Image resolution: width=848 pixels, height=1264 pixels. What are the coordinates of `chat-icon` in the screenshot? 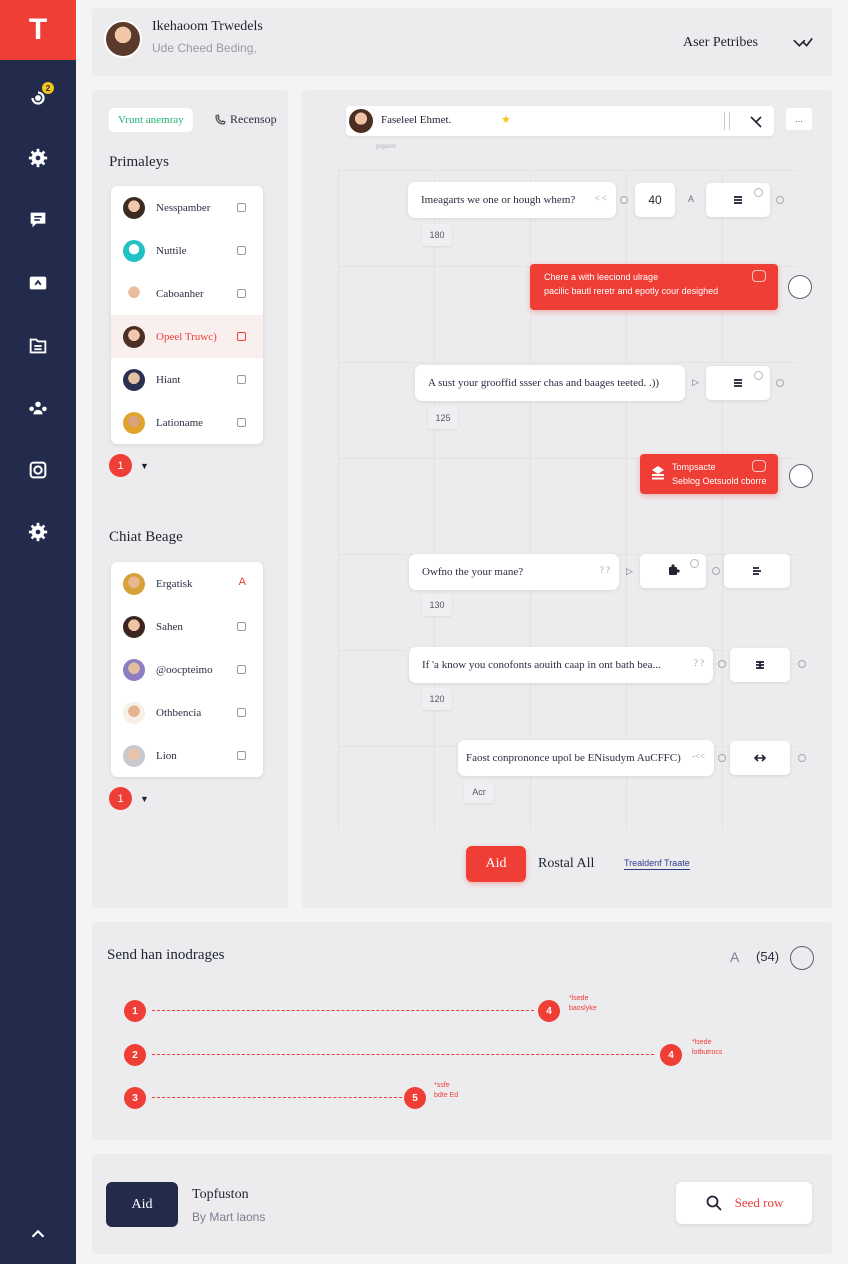 It's located at (38, 220).